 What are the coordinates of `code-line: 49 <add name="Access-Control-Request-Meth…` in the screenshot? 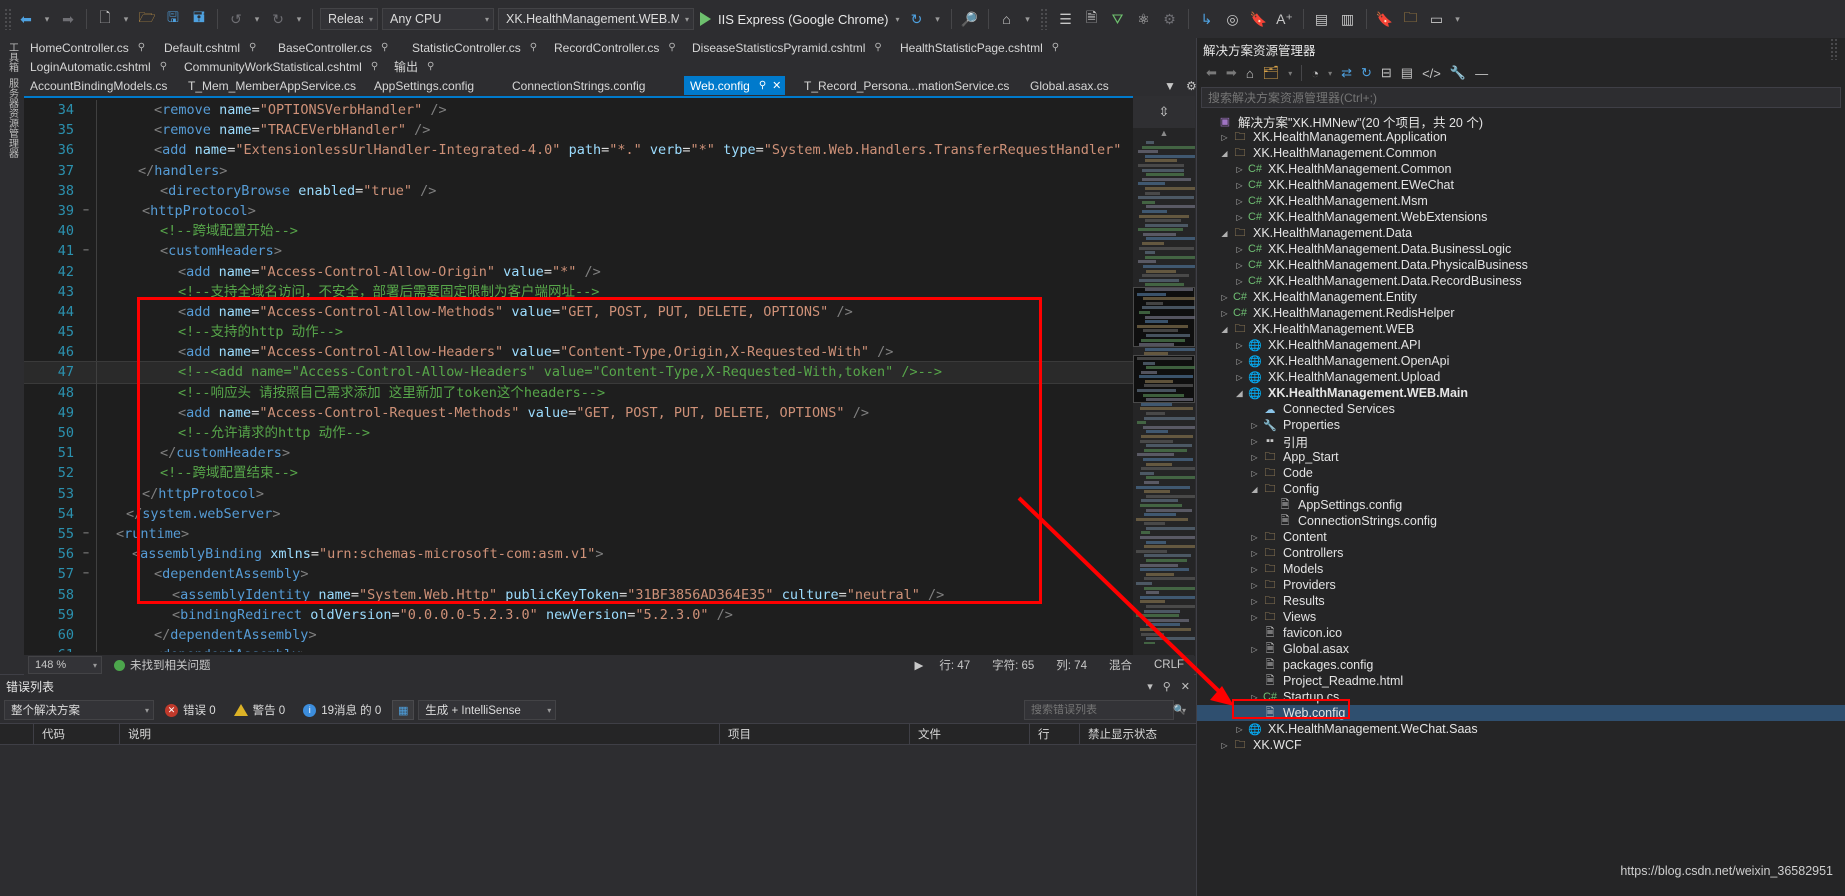 It's located at (579, 412).